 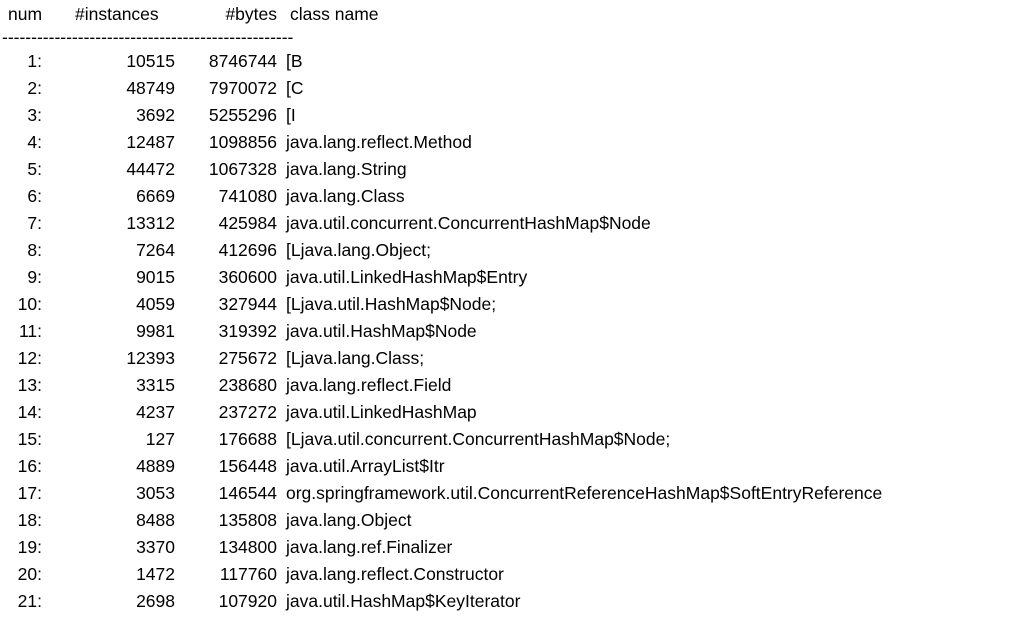 I want to click on cell-class-name: [I, so click(x=291, y=115).